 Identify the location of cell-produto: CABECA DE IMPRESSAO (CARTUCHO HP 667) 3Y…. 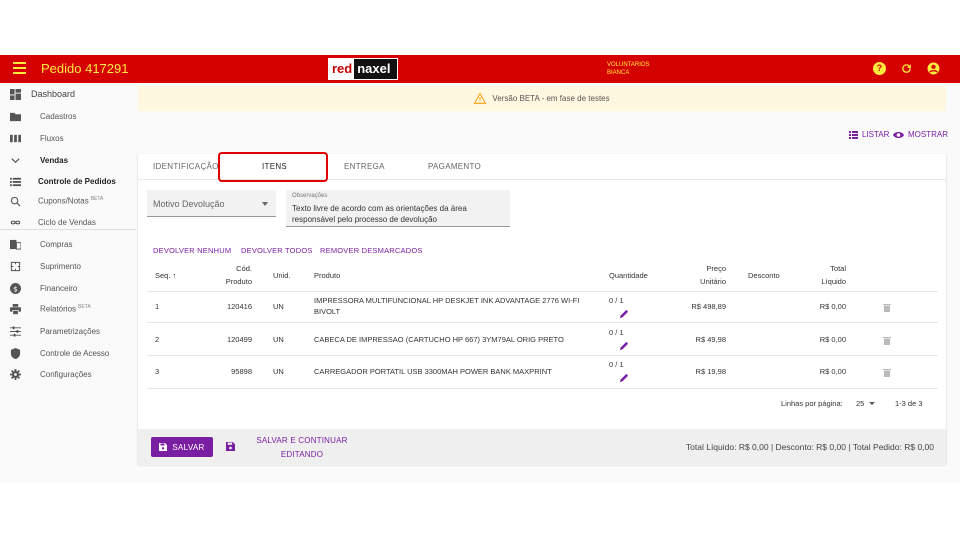
(439, 339).